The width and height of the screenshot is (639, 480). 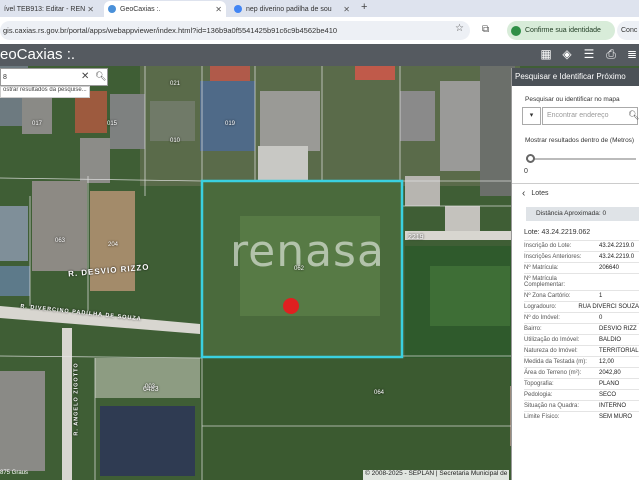 What do you see at coordinates (608, 395) in the screenshot?
I see `attribute-value: SECO` at bounding box center [608, 395].